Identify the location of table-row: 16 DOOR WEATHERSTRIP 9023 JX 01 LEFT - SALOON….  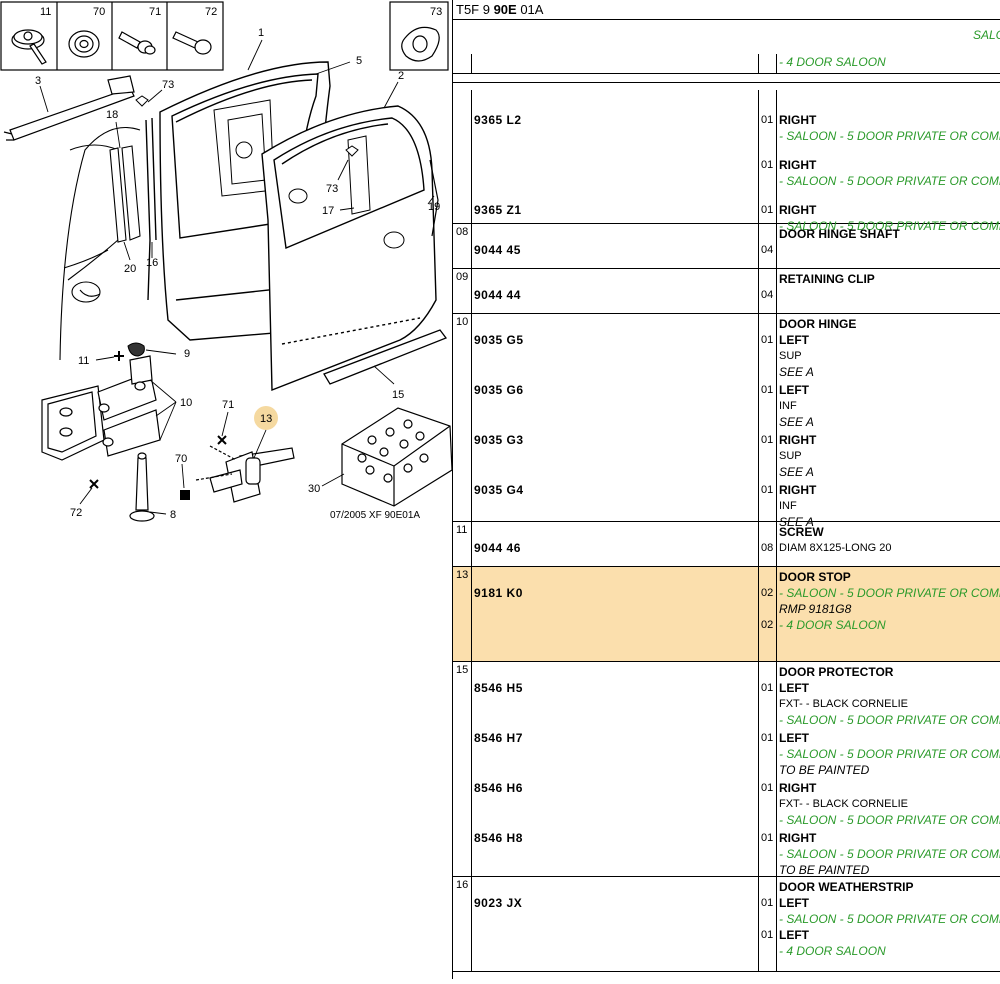
(726, 924).